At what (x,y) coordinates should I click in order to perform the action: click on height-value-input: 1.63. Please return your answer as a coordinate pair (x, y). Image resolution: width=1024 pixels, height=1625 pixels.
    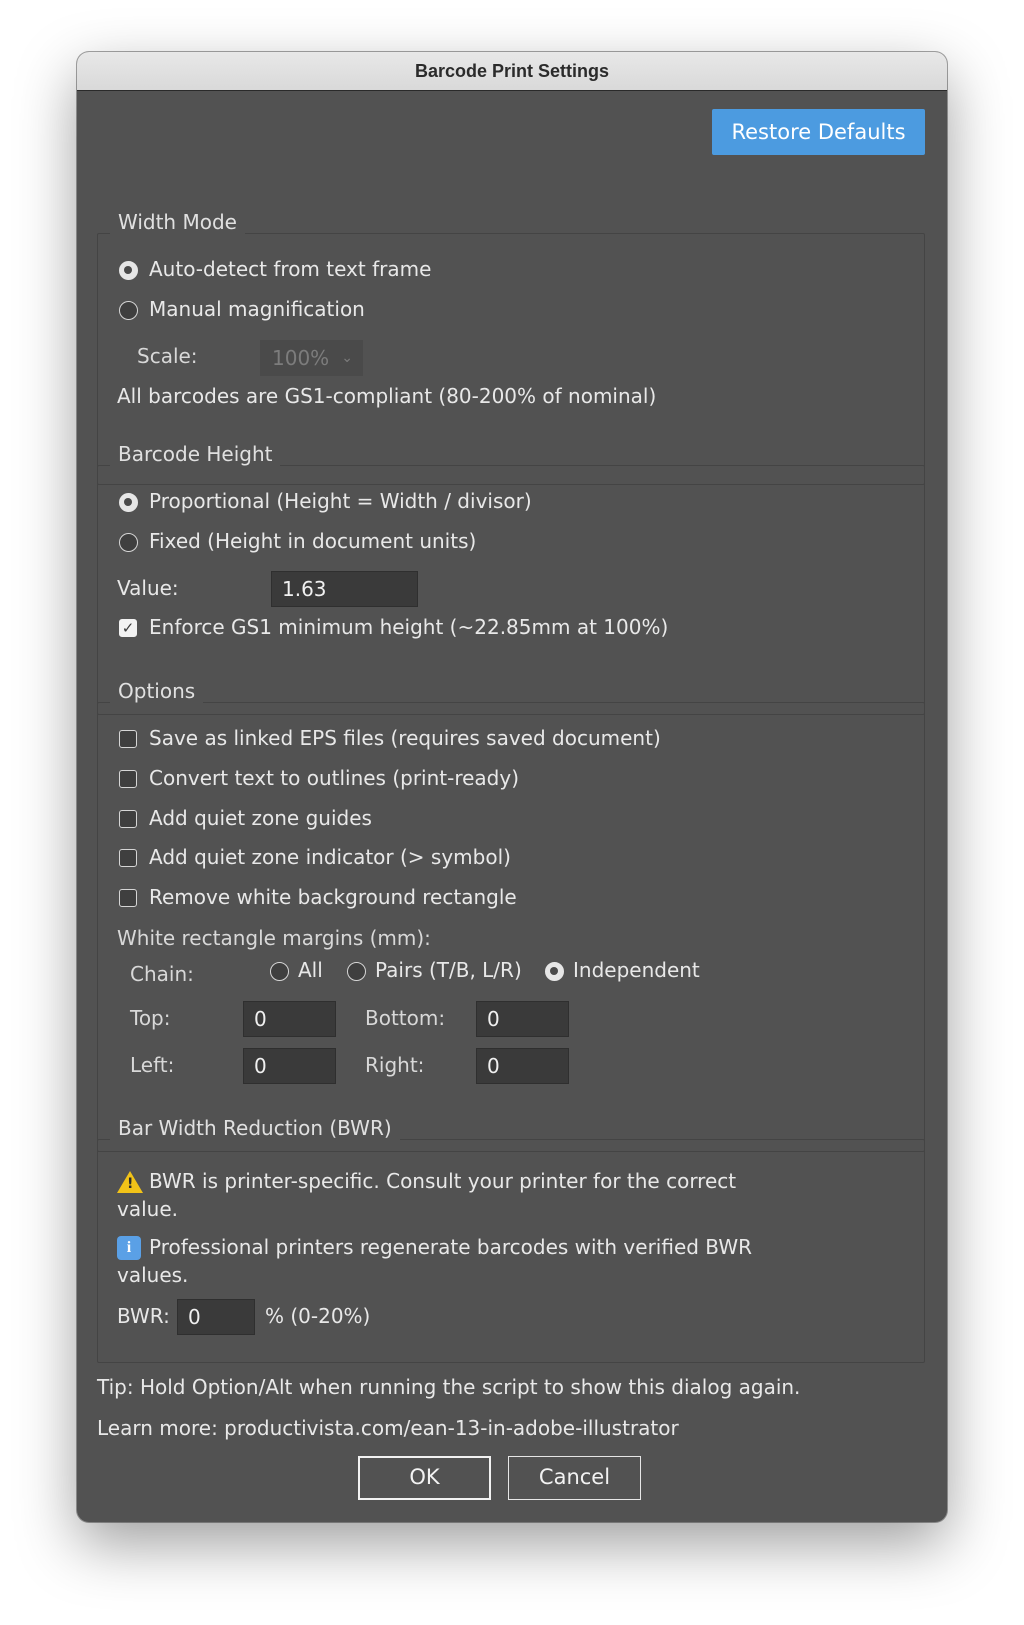
    Looking at the image, I should click on (344, 589).